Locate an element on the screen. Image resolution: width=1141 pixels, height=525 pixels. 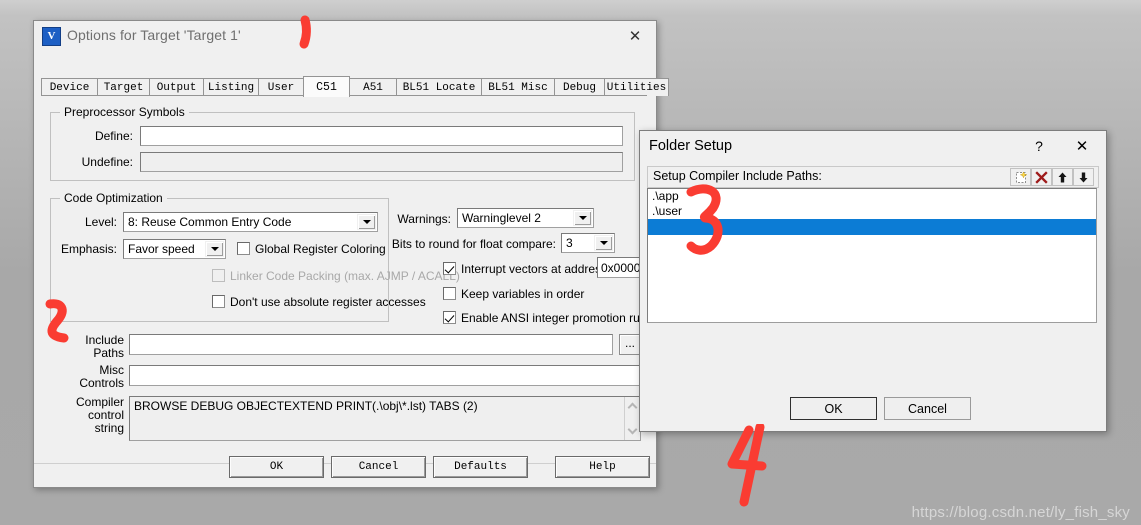
compiler-control-string-label: Compiler control string is located at coordinates (86, 415).